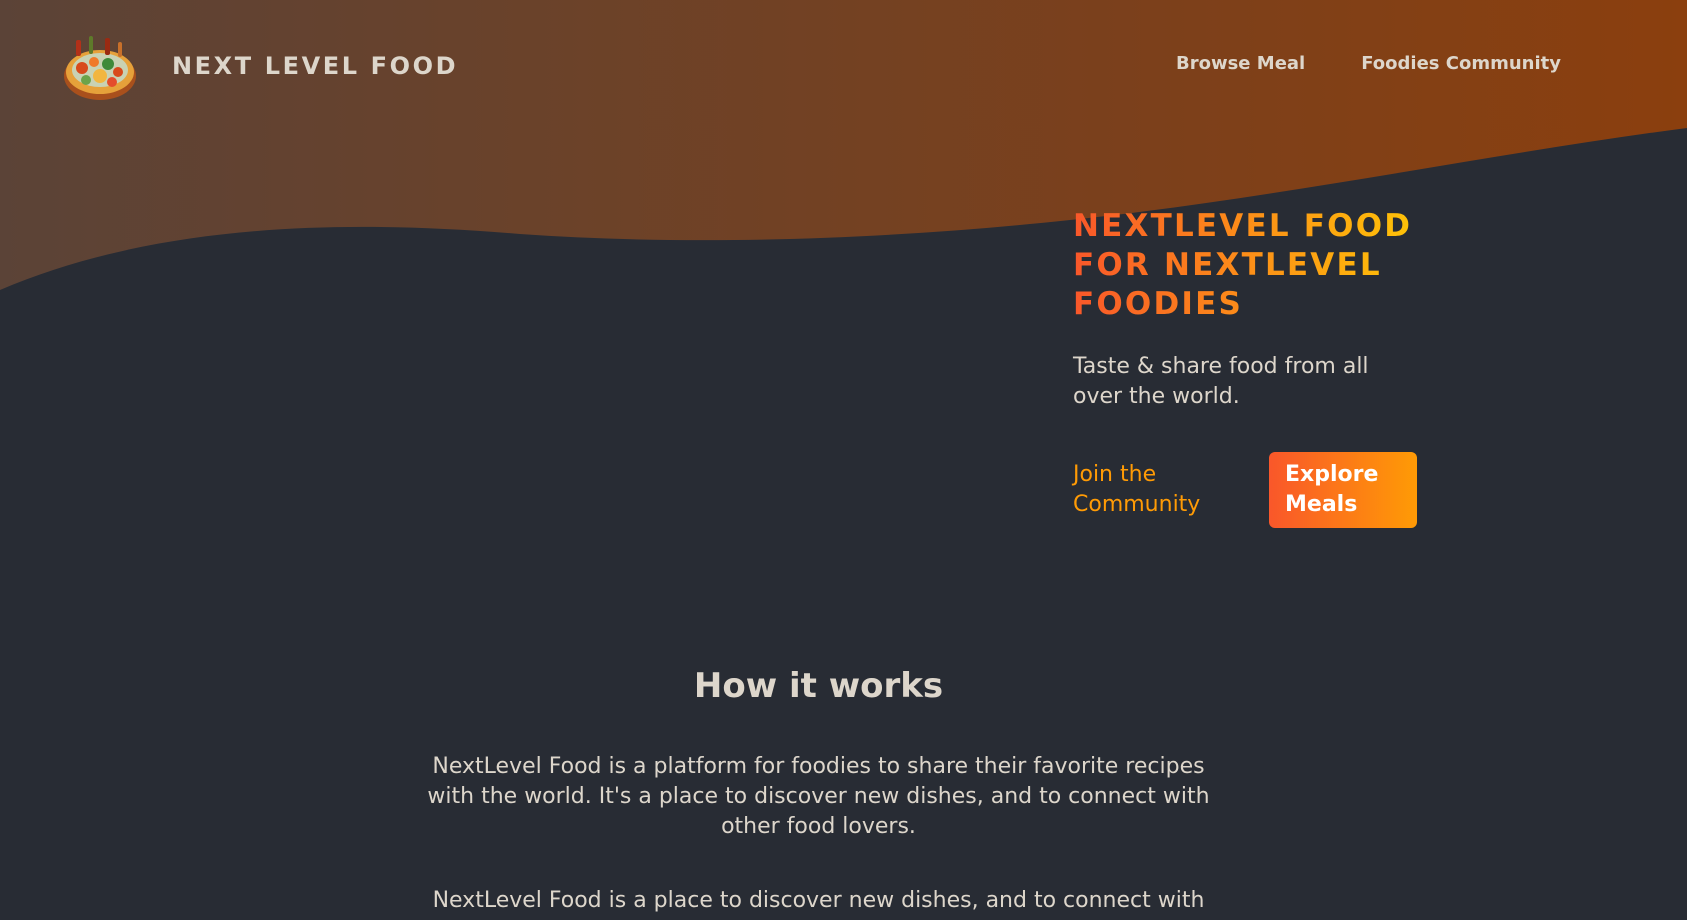 The image size is (1687, 920). What do you see at coordinates (100, 68) in the screenshot?
I see `food-plate-logo-icon` at bounding box center [100, 68].